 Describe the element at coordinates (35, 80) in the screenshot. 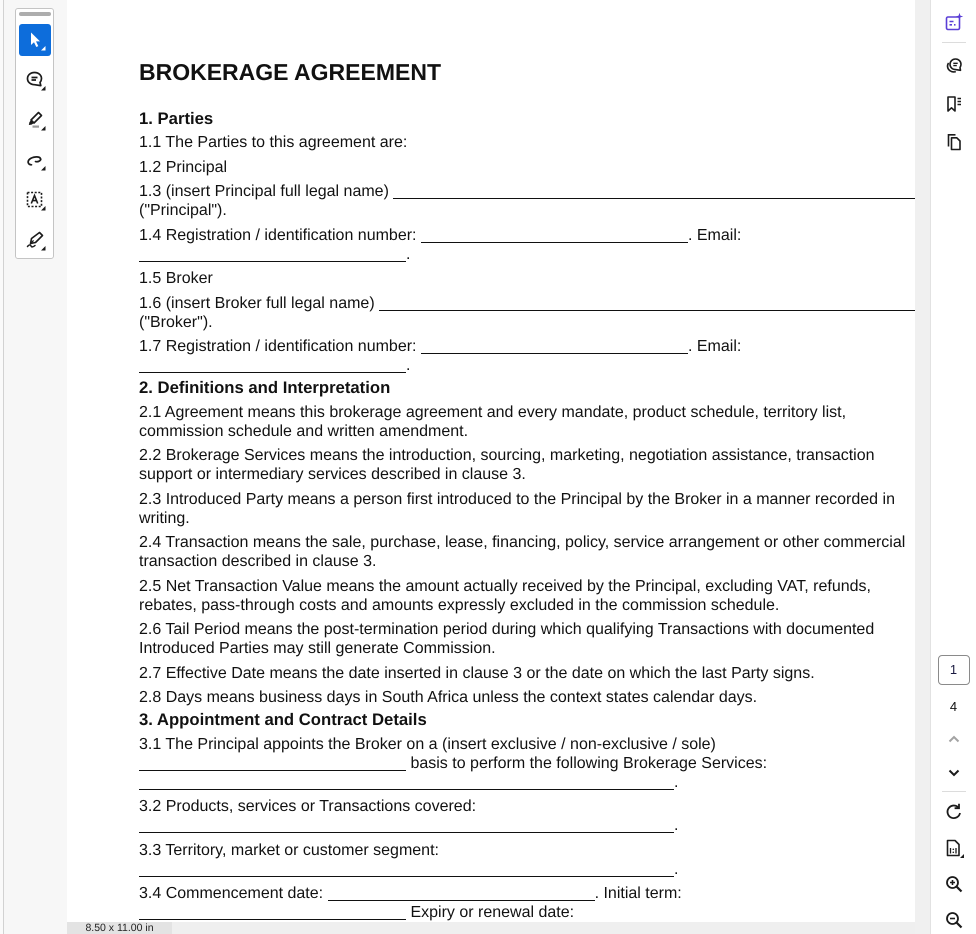

I see `speech-bubble-icon` at that location.